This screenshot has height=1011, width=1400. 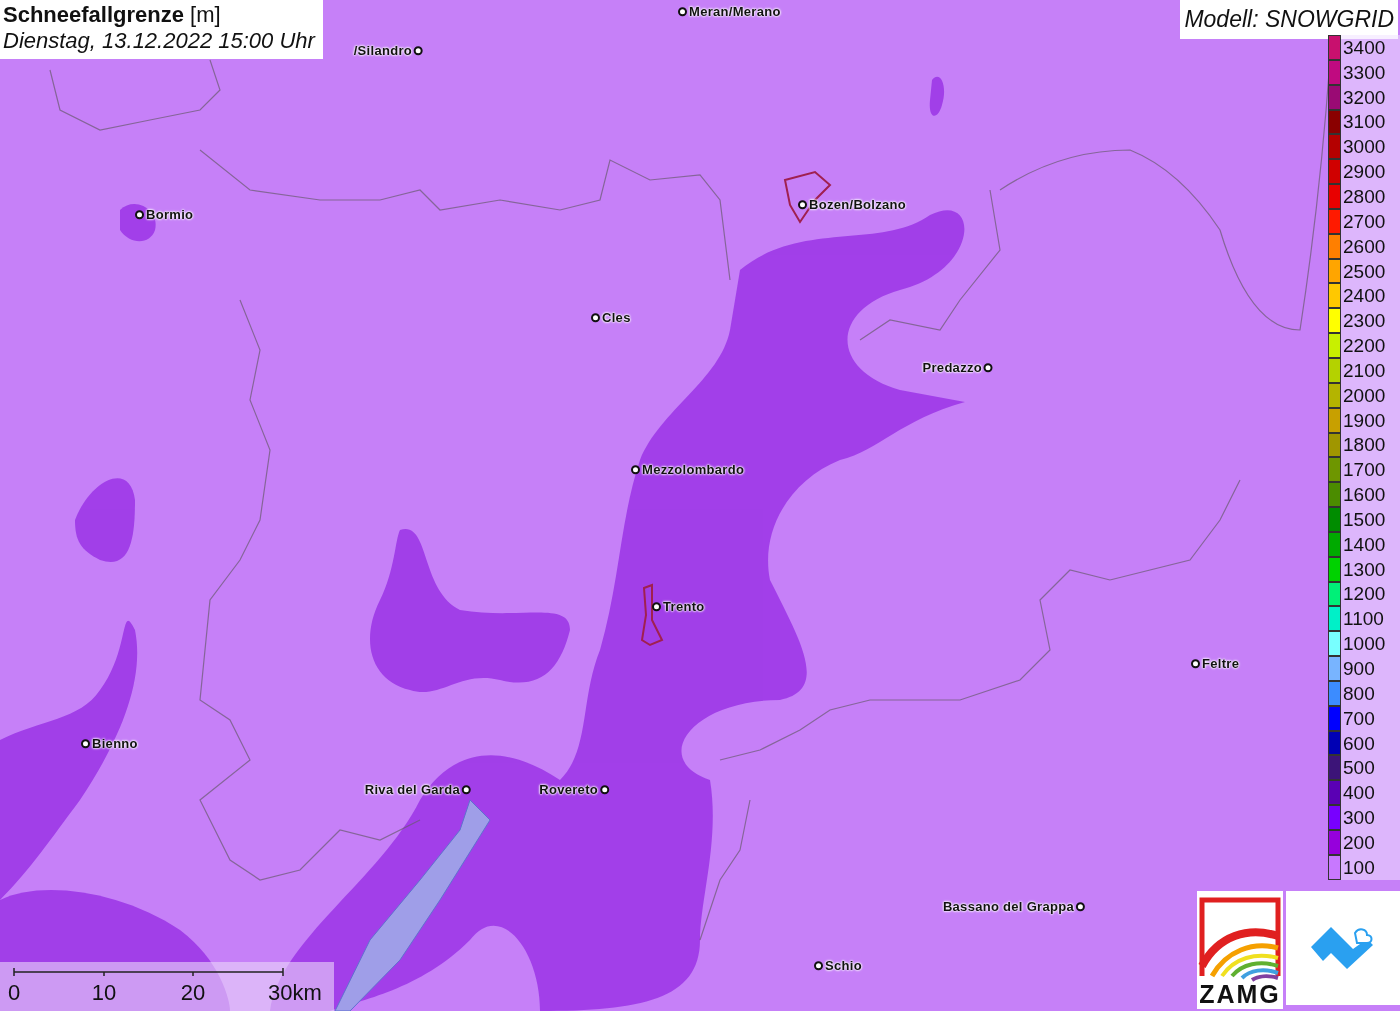 I want to click on city-label: Bassano del Grappa, so click(x=1008, y=907).